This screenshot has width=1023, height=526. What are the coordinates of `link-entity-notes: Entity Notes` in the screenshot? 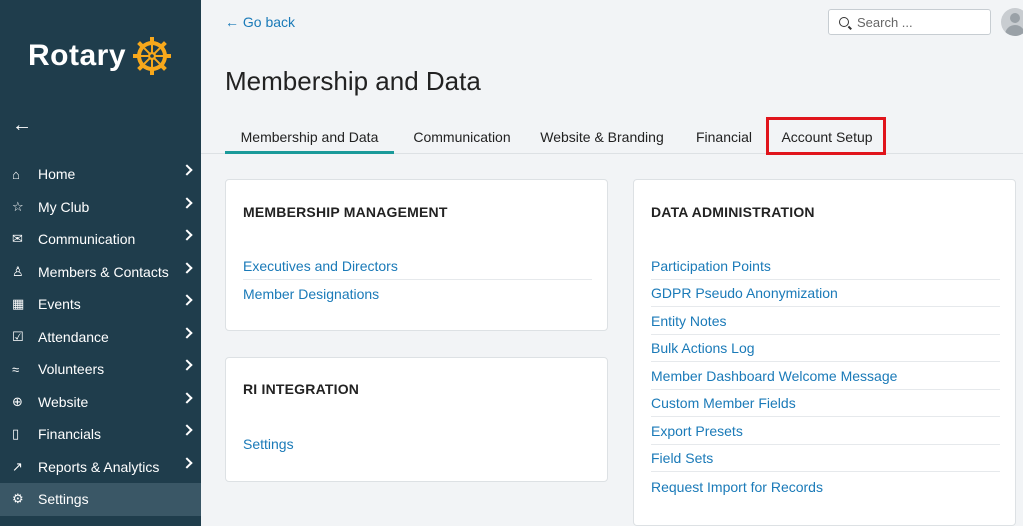 It's located at (825, 321).